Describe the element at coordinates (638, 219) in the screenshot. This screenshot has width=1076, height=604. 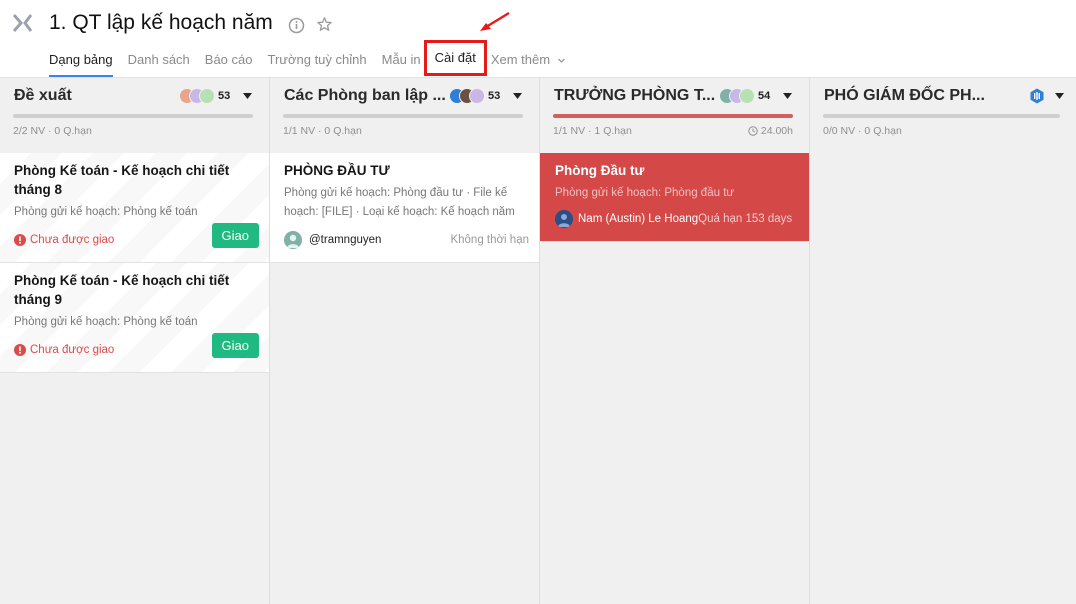
I see `card-user: Nam (Austin) Le Hoang` at that location.